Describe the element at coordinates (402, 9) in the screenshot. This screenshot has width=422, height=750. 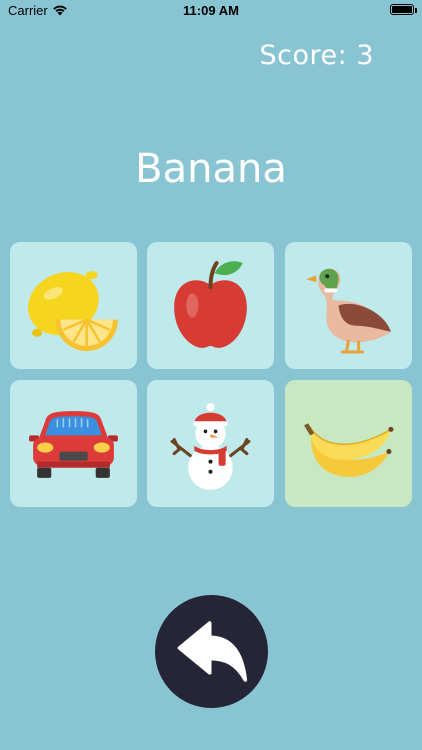
I see `battery-icon` at that location.